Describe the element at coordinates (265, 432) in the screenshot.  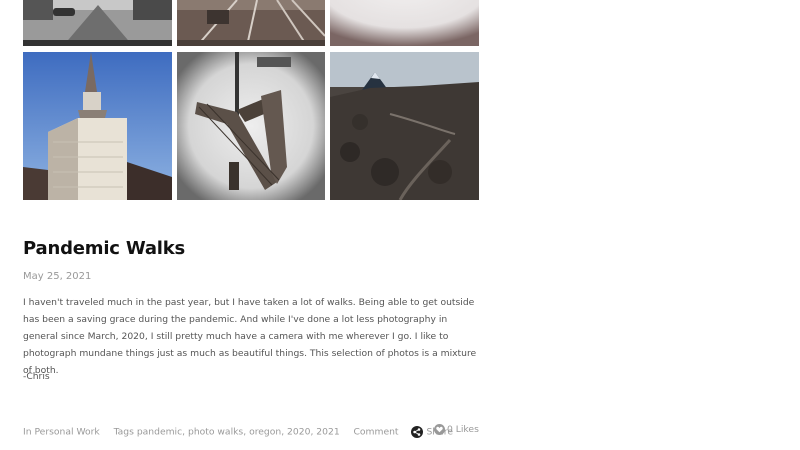
I see `tag-link: oregon` at that location.